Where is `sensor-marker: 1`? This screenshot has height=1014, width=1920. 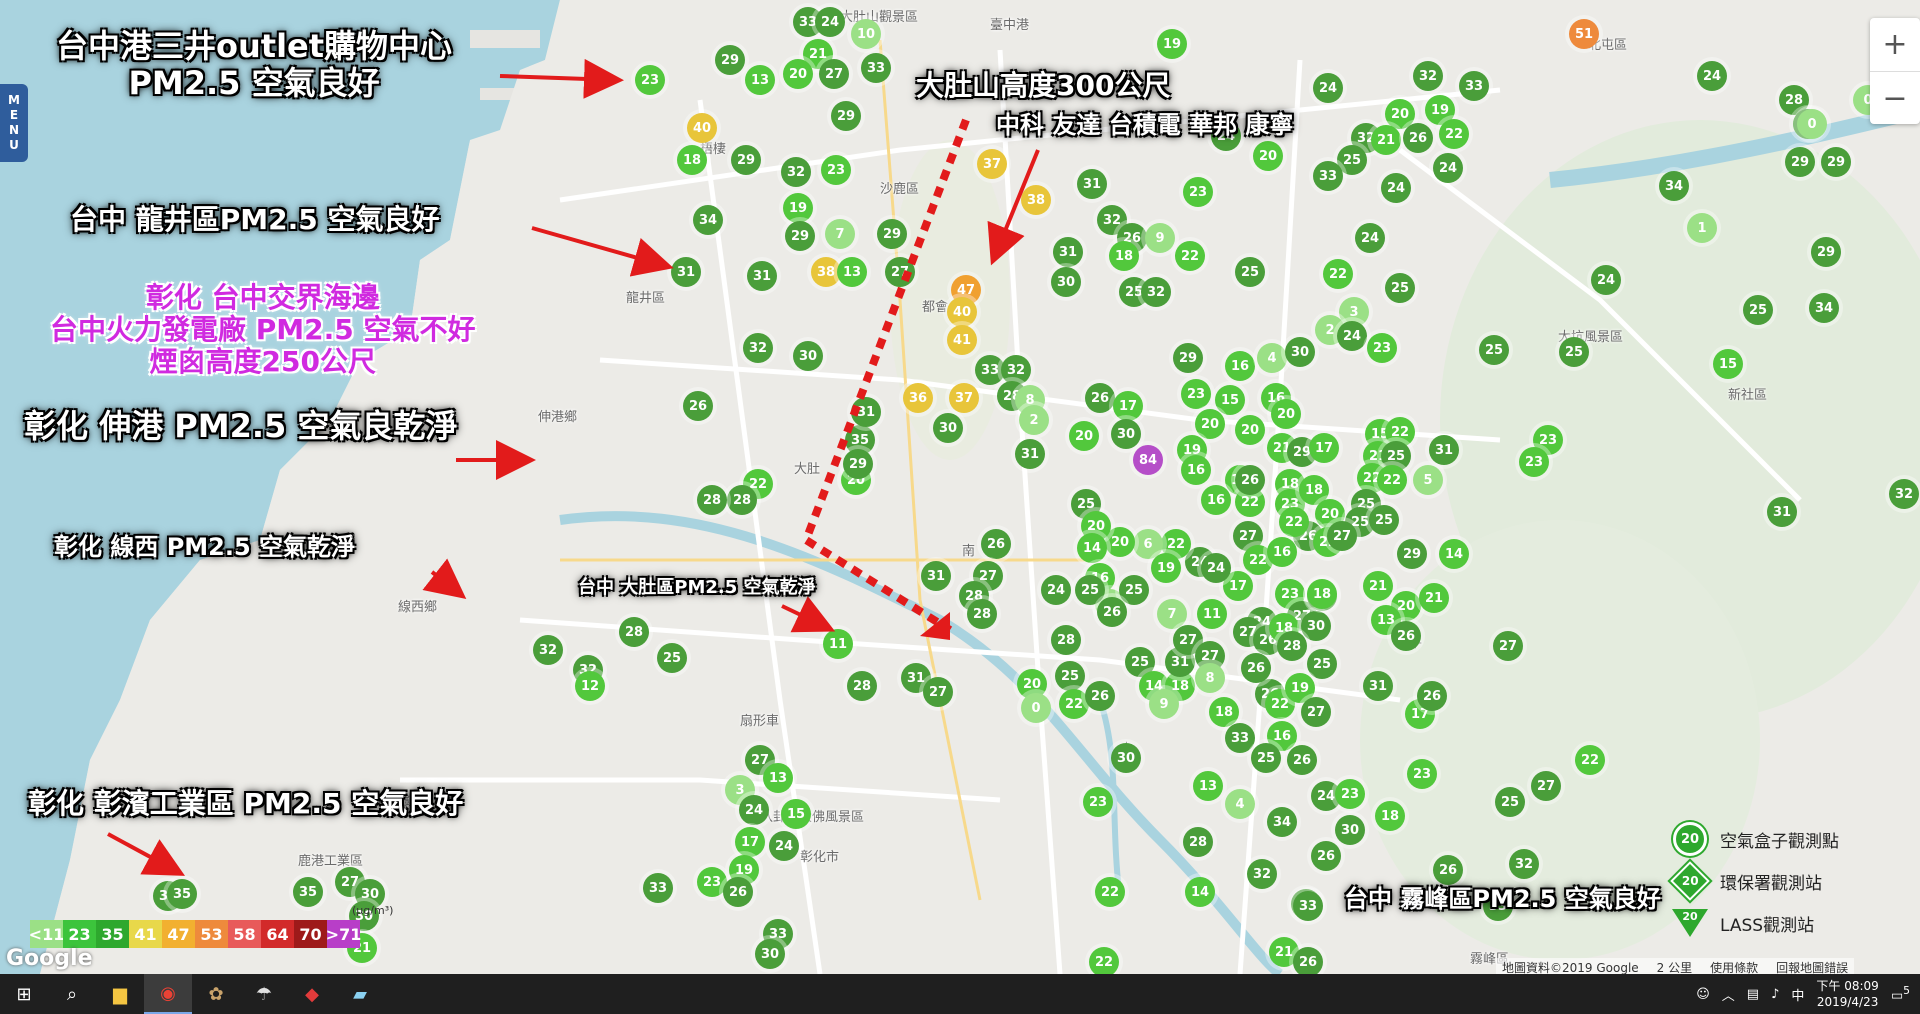 sensor-marker: 1 is located at coordinates (1702, 228).